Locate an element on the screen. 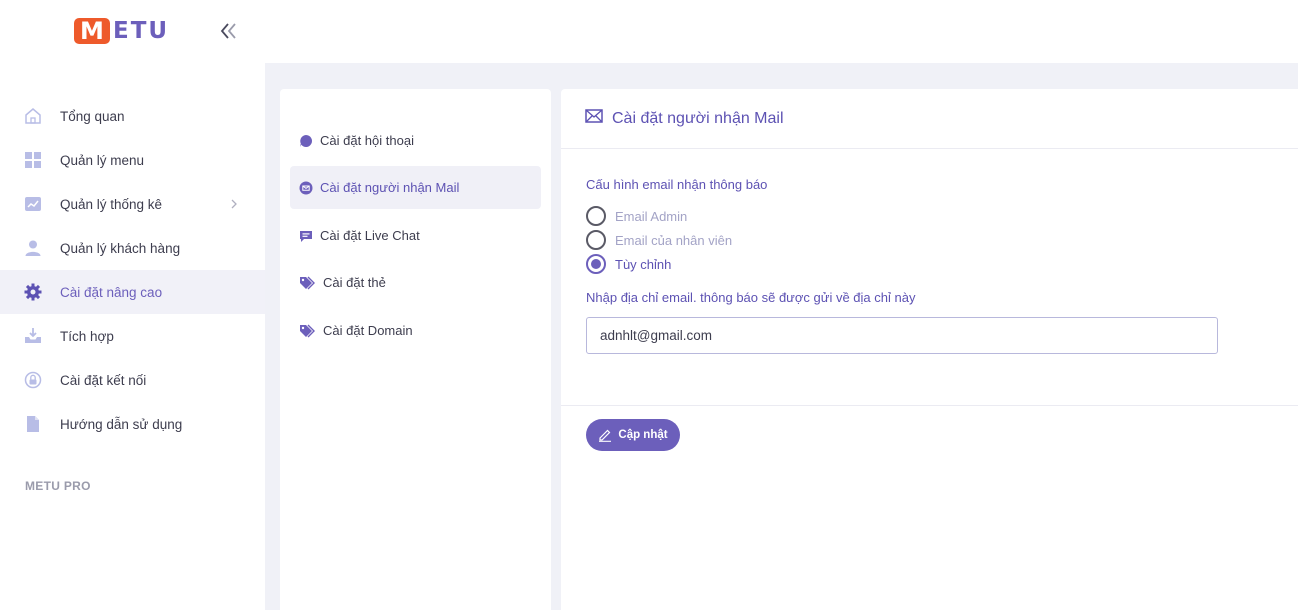  envelope-icon is located at coordinates (594, 118).